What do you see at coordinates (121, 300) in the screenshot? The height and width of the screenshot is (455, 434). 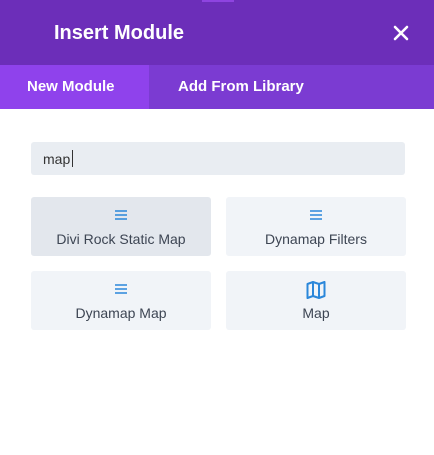 I see `module-card-dynamap-map: Dynamap Map` at bounding box center [121, 300].